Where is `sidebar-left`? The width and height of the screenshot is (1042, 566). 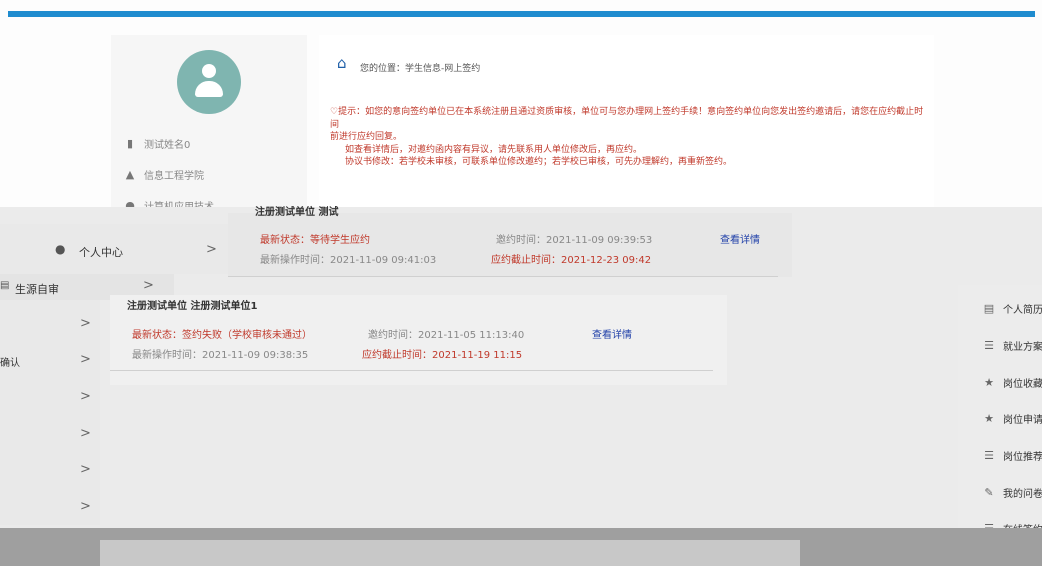
sidebar-left is located at coordinates (50, 412).